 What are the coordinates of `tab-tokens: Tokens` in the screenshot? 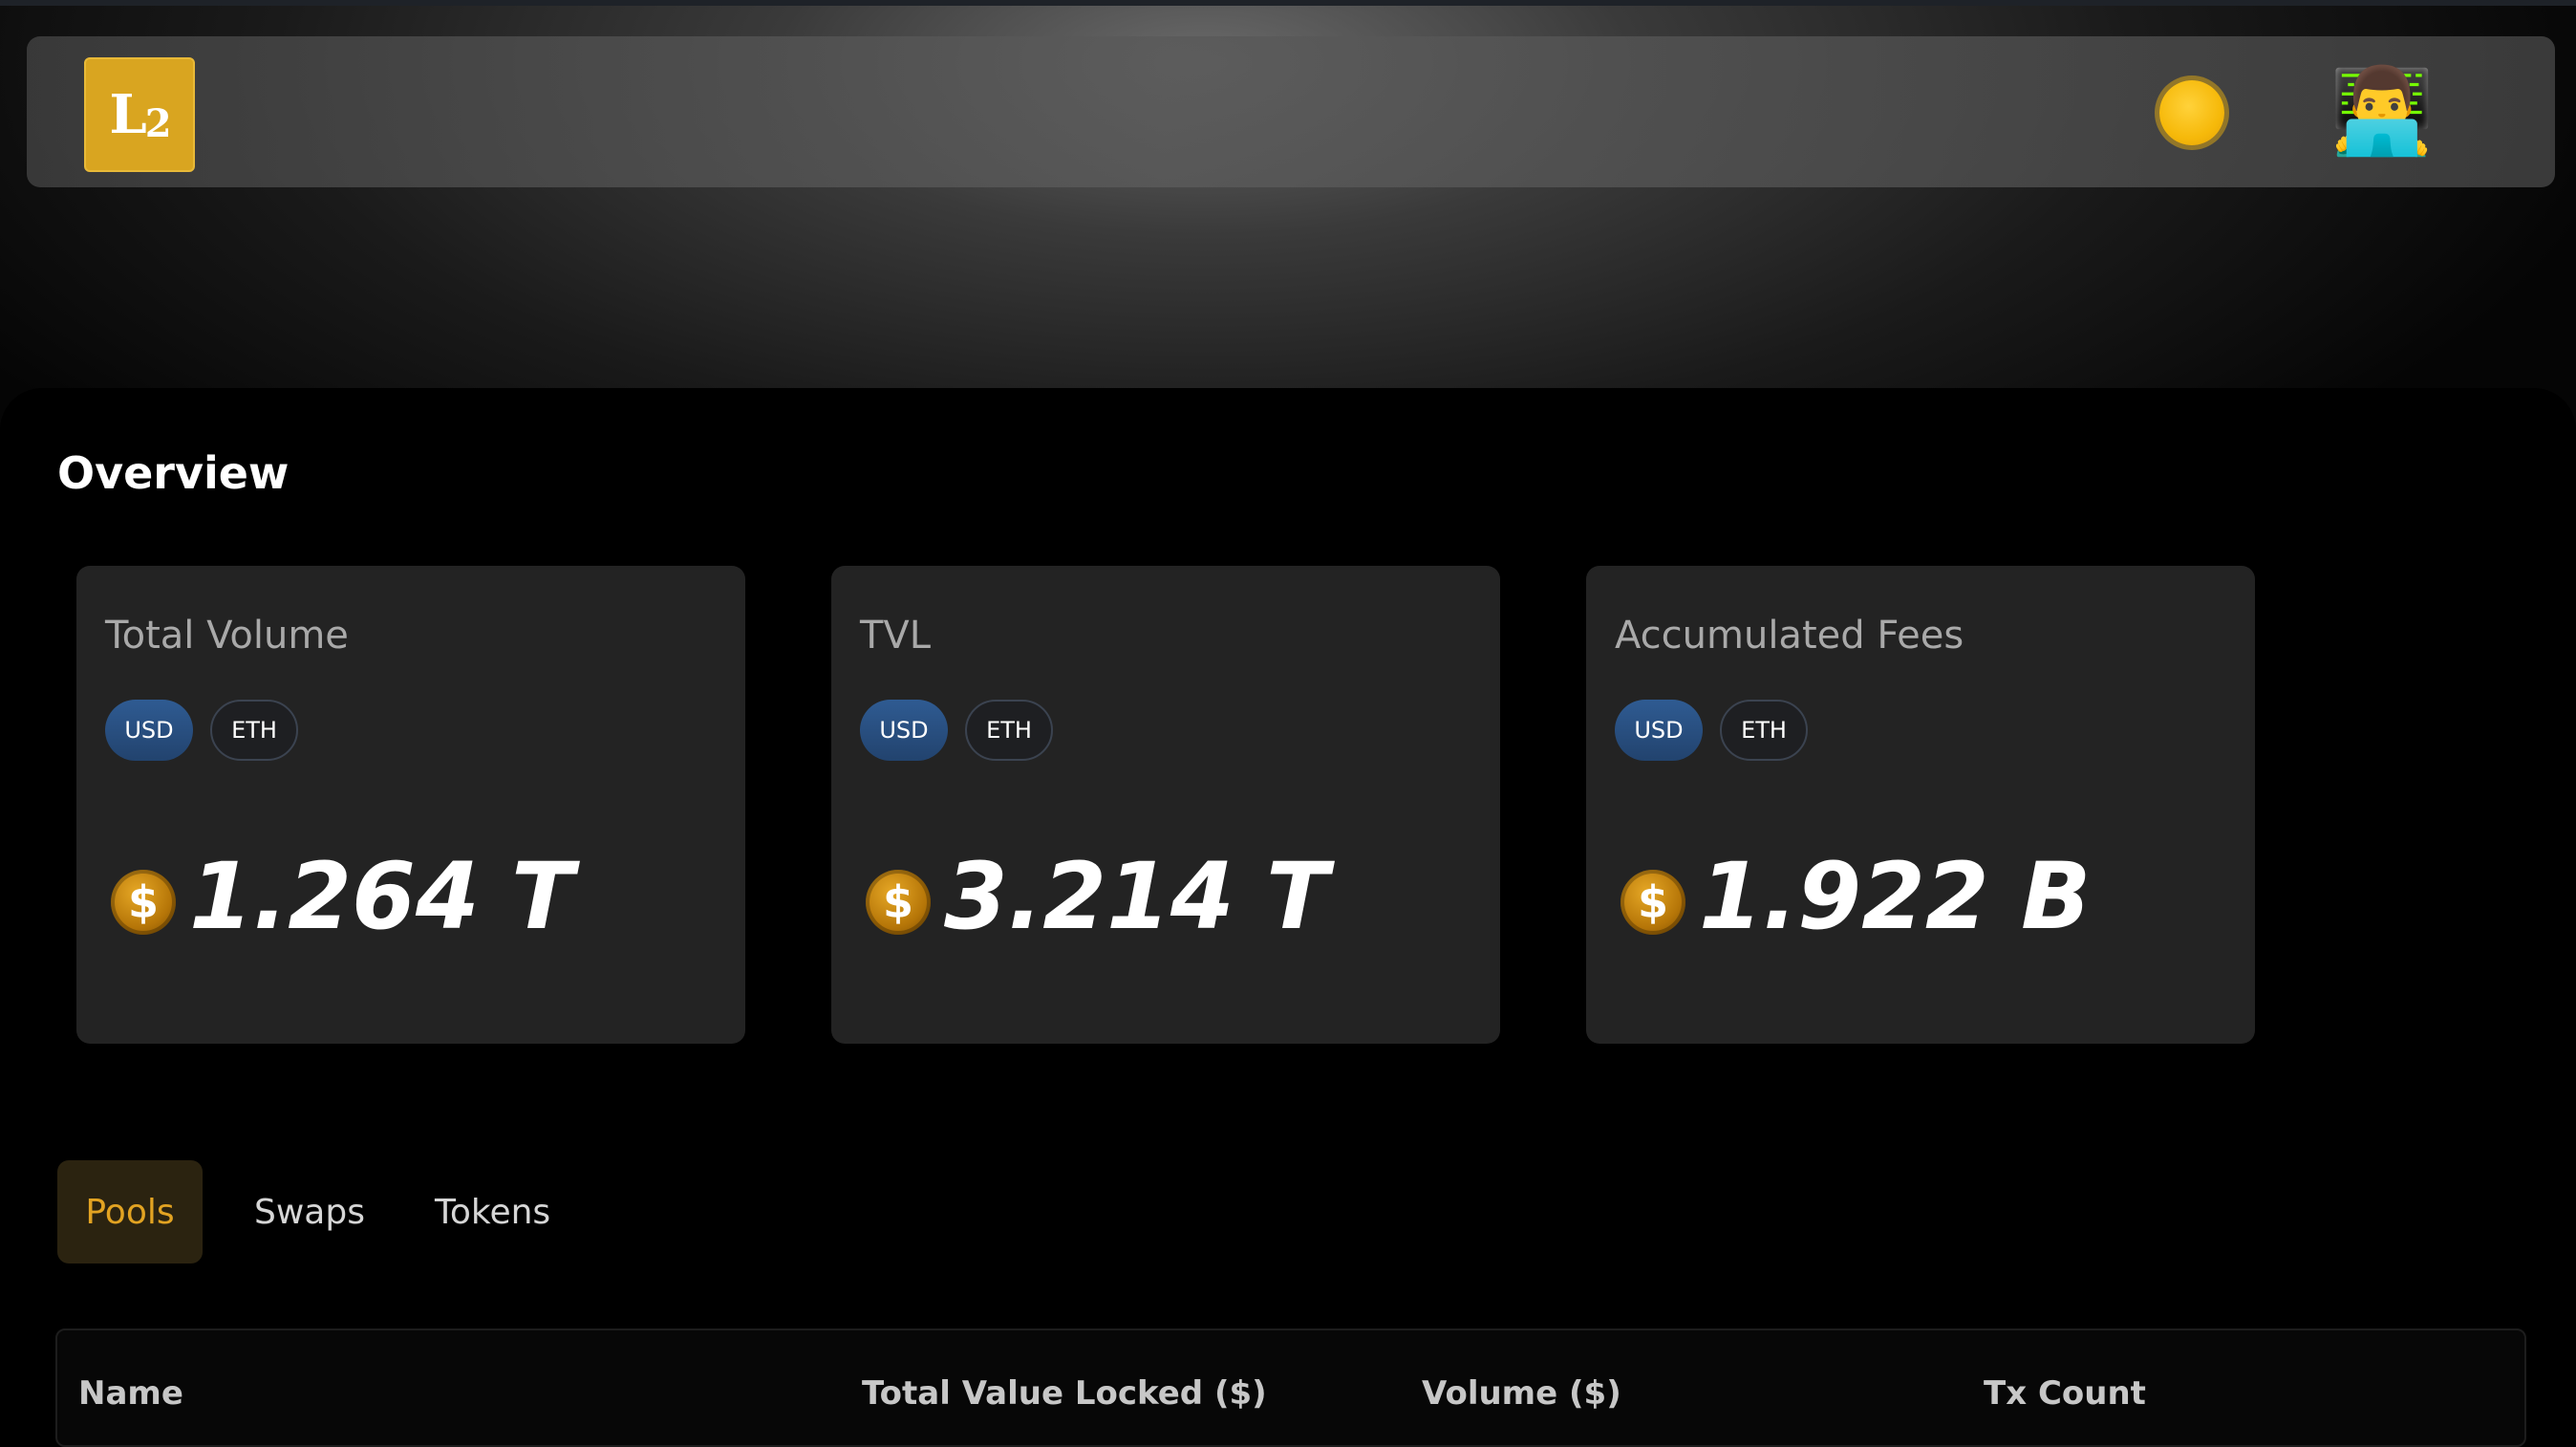 It's located at (492, 1211).